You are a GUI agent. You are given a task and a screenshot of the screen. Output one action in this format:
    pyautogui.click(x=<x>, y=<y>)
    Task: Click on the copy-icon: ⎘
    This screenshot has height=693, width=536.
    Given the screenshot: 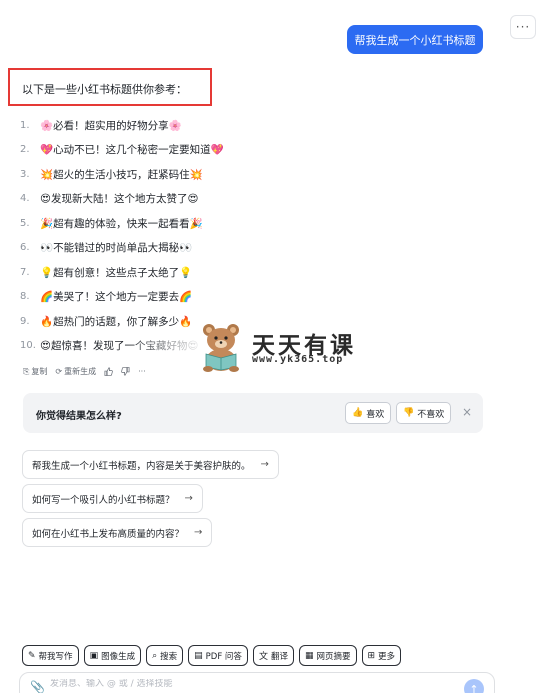 What is the action you would take?
    pyautogui.click(x=26, y=371)
    